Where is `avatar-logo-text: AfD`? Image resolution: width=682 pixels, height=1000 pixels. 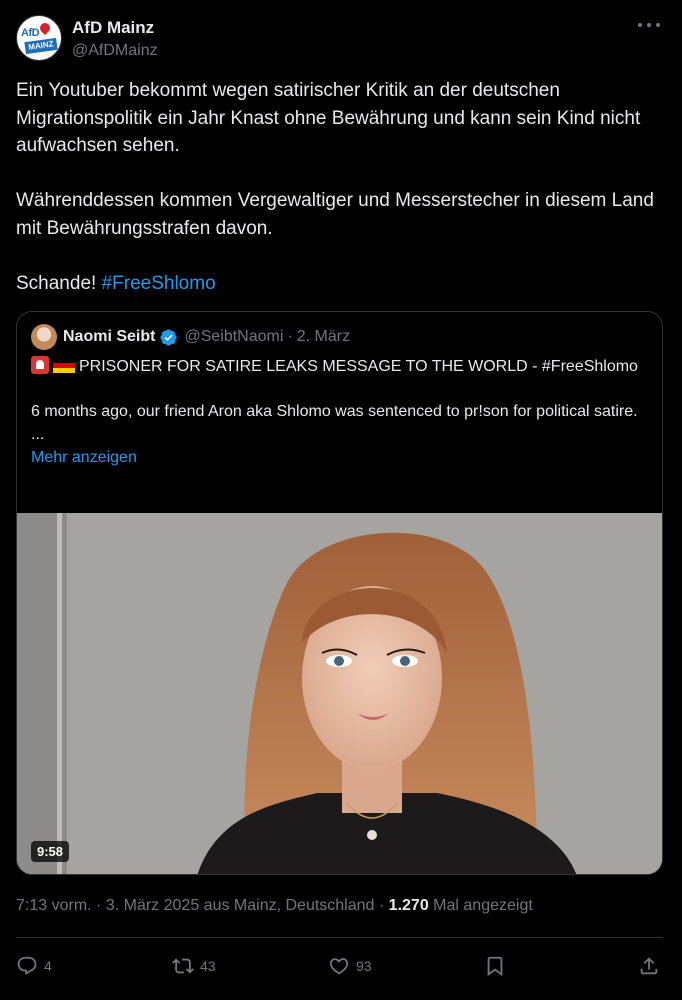
avatar-logo-text: AfD is located at coordinates (30, 33).